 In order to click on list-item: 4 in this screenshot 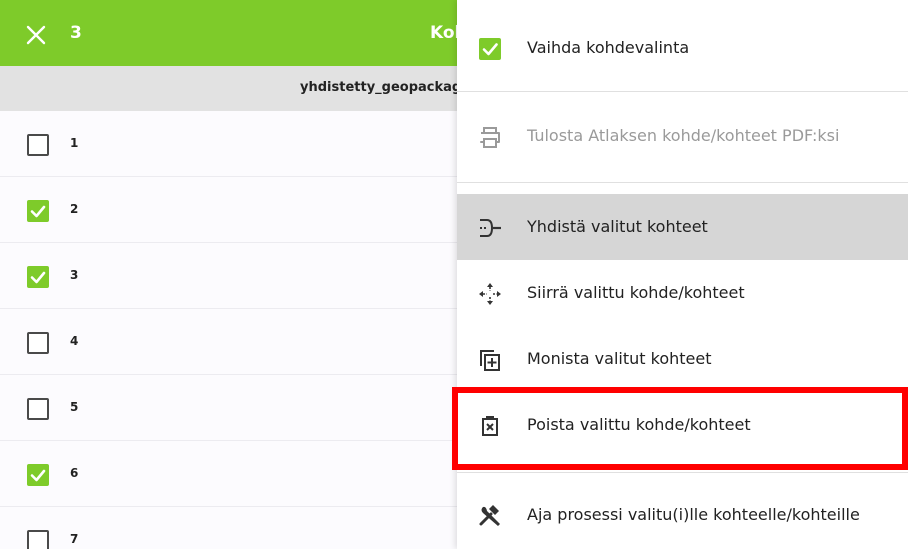, I will do `click(228, 342)`.